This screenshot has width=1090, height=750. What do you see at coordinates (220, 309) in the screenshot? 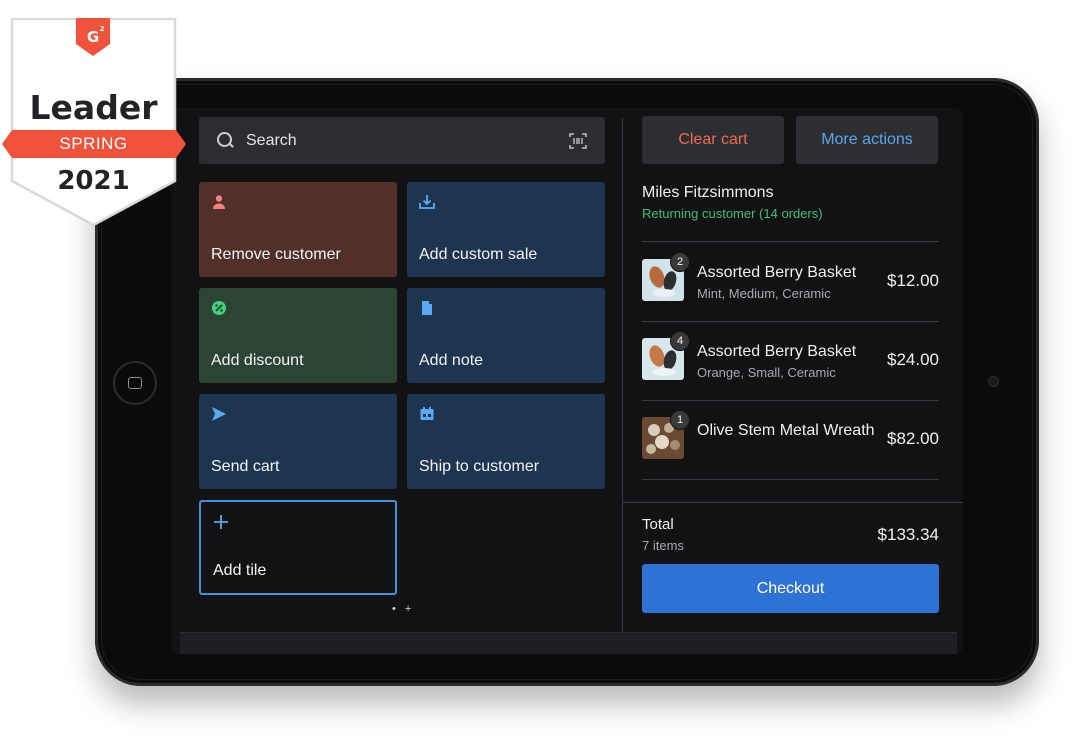
I see `discount-icon` at bounding box center [220, 309].